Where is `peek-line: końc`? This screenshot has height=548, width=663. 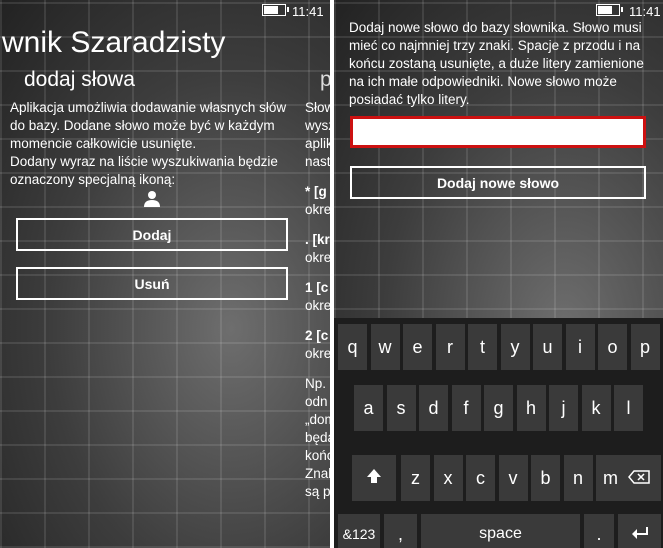 peek-line: końc is located at coordinates (317, 455).